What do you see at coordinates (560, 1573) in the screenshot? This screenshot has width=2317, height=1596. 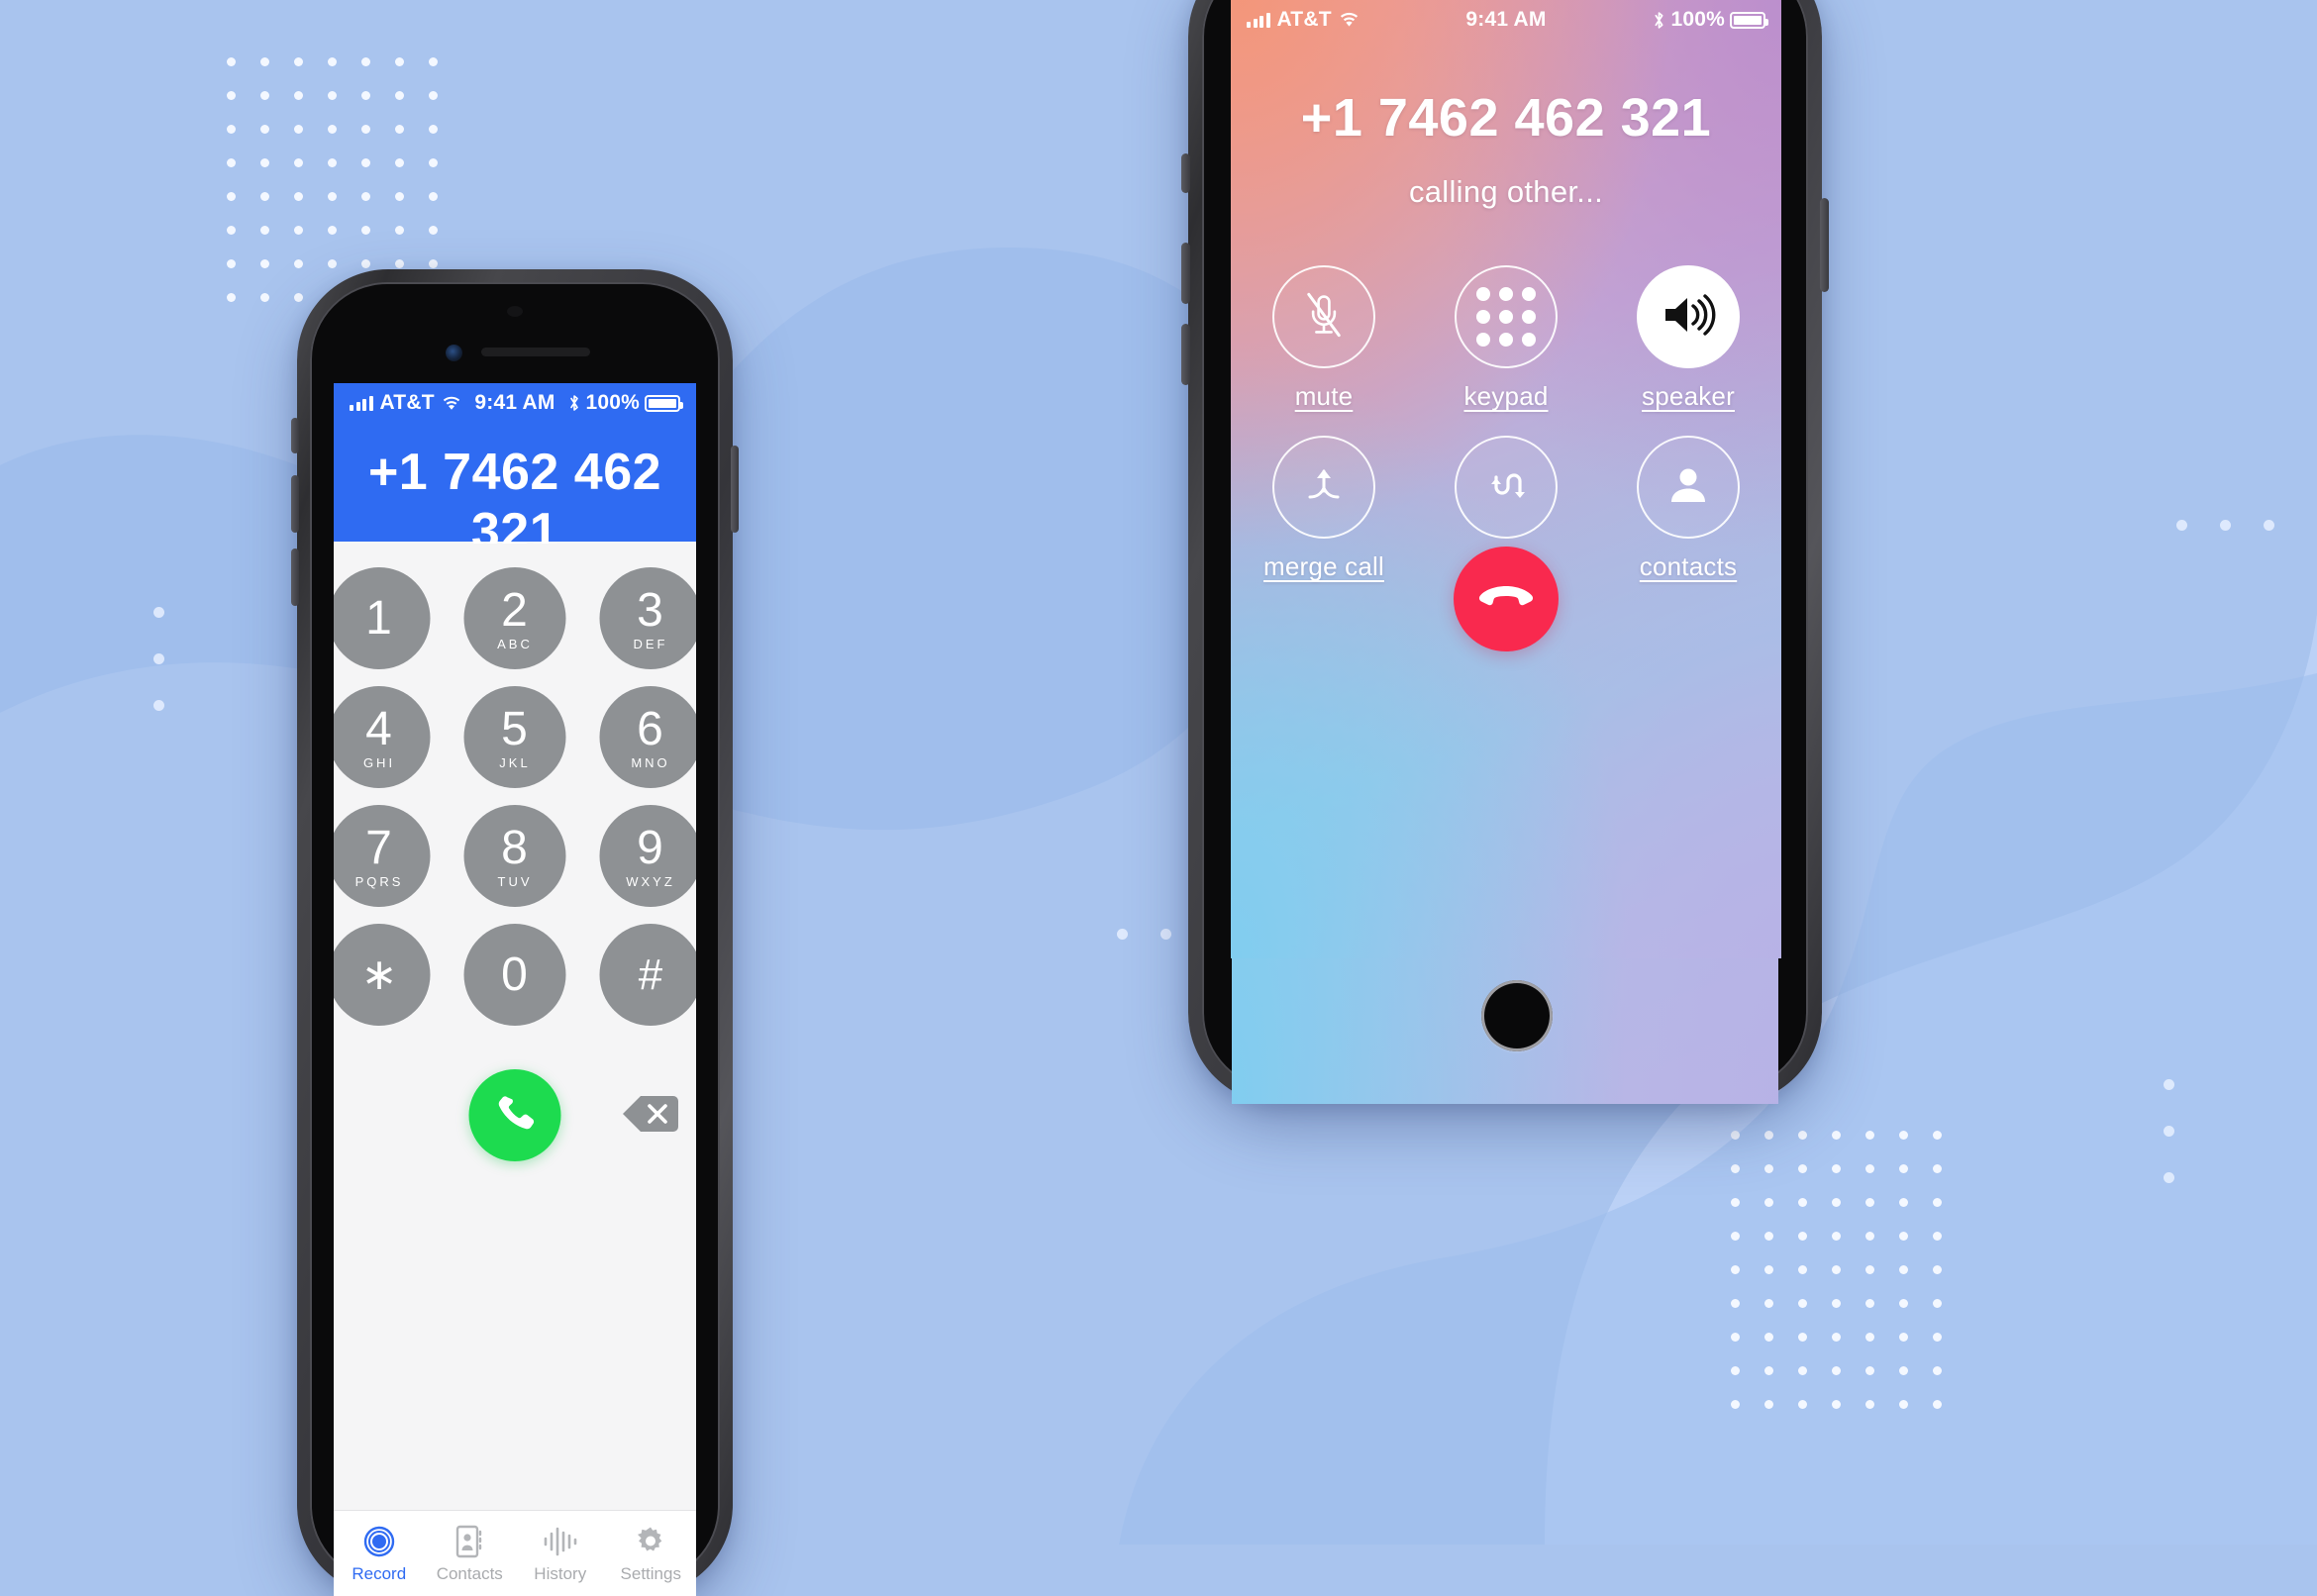 I see `tab-history-label: History` at bounding box center [560, 1573].